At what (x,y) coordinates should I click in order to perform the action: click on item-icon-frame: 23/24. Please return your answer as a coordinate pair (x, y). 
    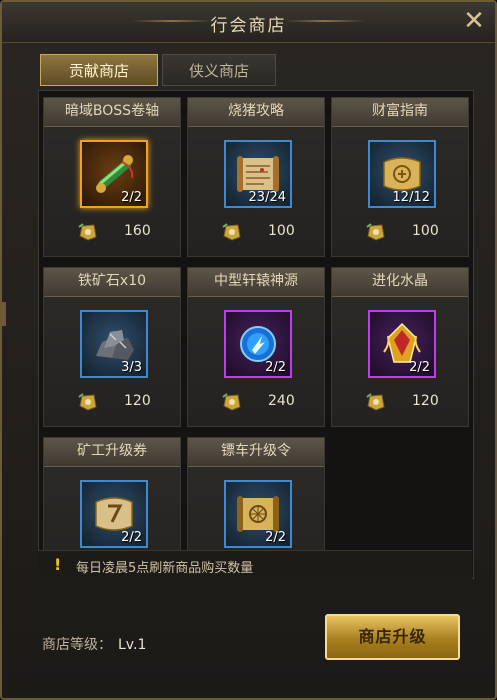
    Looking at the image, I should click on (258, 174).